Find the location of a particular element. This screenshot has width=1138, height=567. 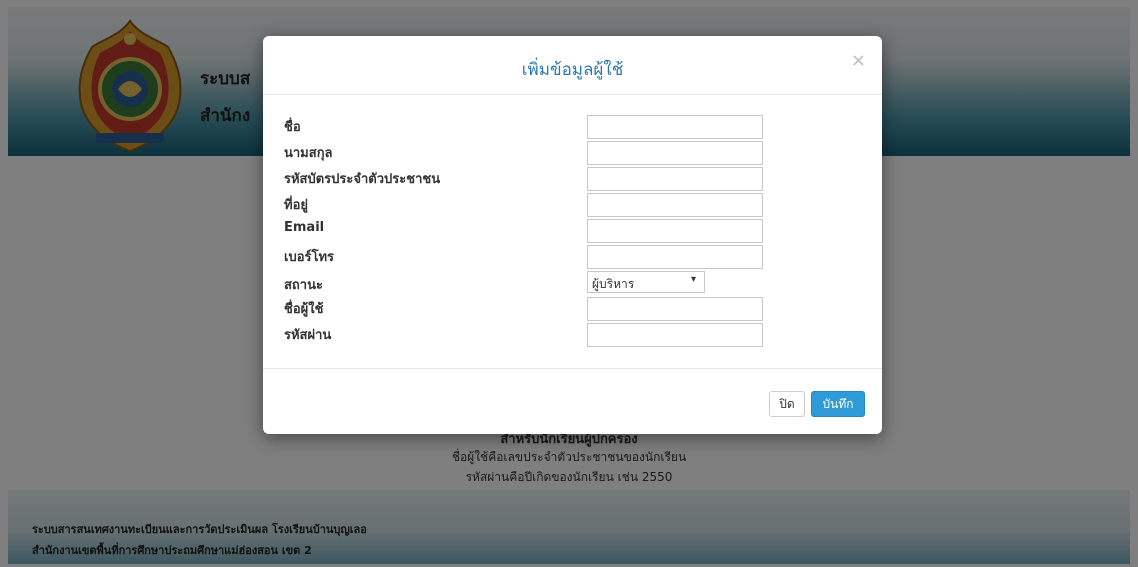

phone-input is located at coordinates (675, 257).